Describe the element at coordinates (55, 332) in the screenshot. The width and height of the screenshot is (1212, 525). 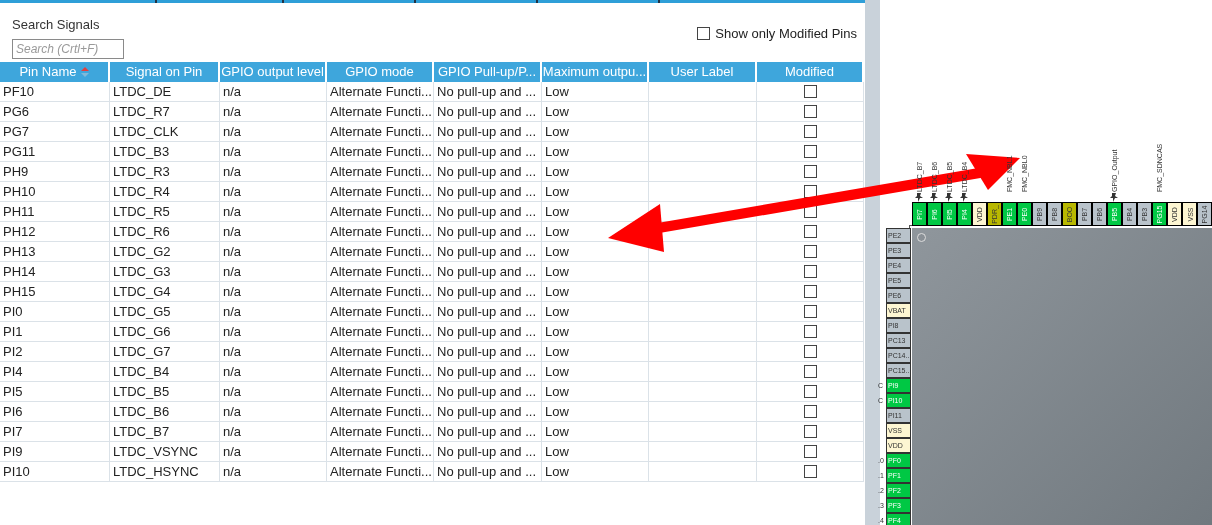
I see `table-cell: PI1` at that location.